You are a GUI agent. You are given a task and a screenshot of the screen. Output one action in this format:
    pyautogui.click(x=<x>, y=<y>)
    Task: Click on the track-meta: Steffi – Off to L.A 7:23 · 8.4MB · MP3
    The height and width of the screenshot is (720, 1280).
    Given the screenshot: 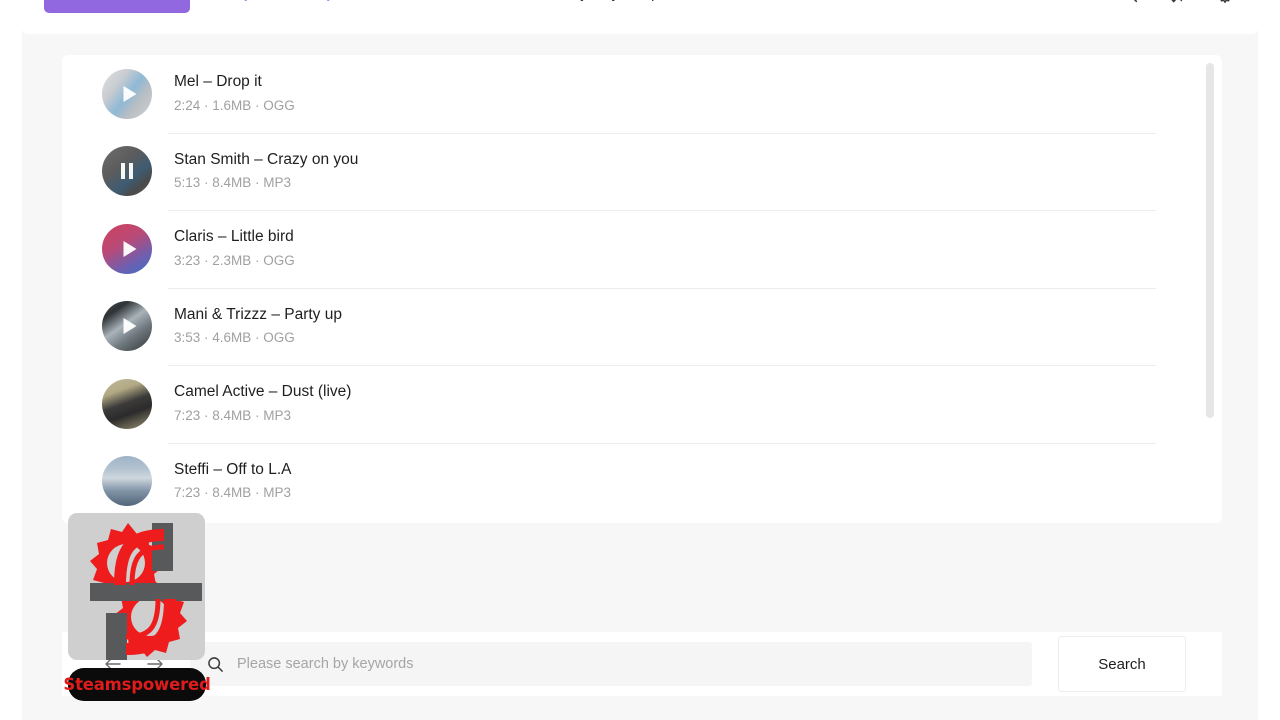 What is the action you would take?
    pyautogui.click(x=232, y=481)
    